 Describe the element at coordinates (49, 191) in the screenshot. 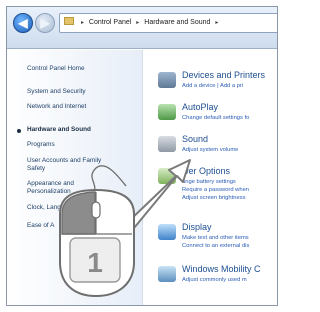

I see `sidebar-item-appearance-line2: Personalization` at that location.